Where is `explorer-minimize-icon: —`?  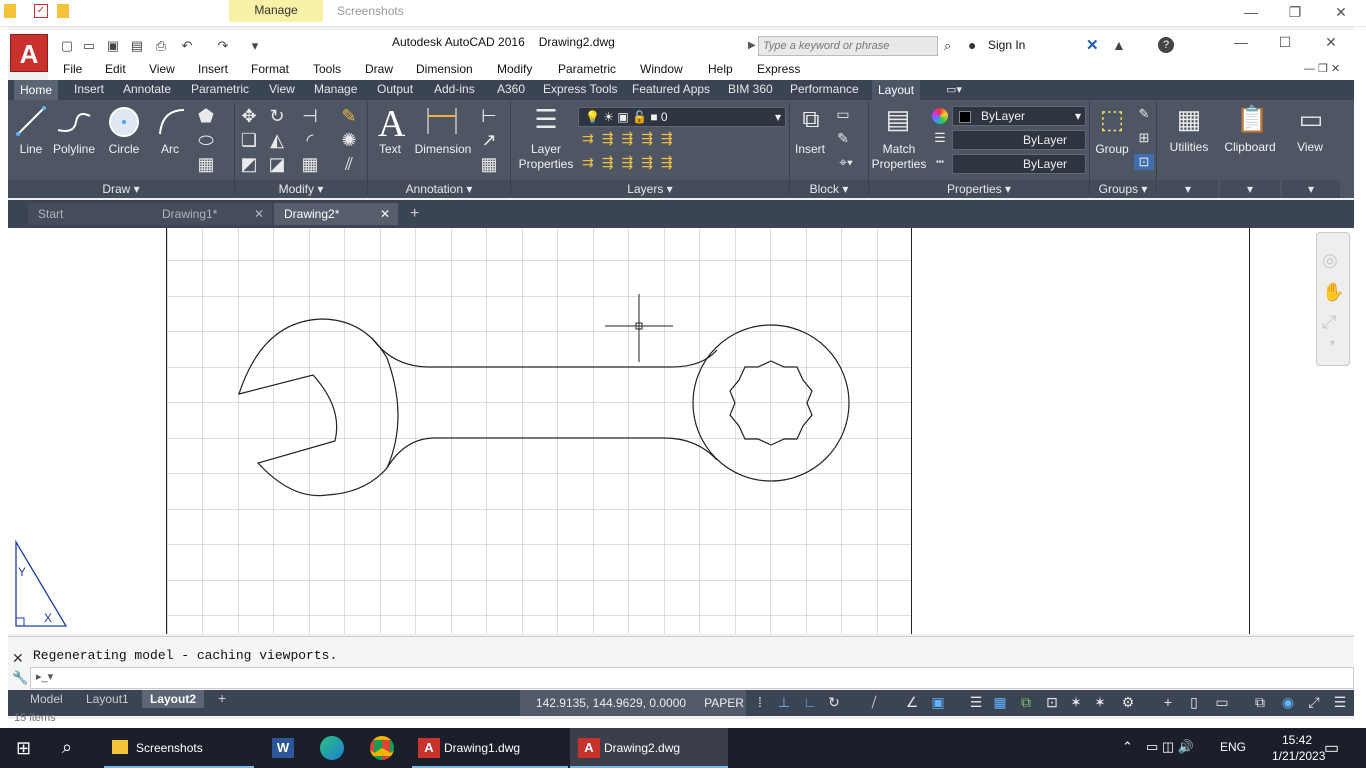 explorer-minimize-icon: — is located at coordinates (1251, 12).